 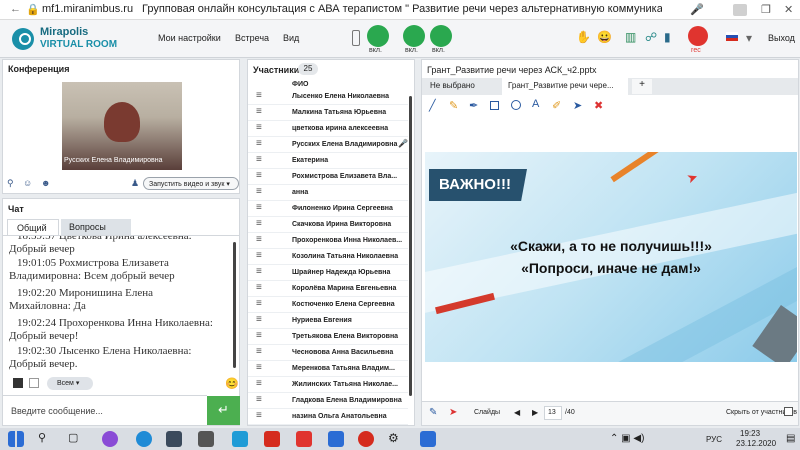 What do you see at coordinates (627, 438) in the screenshot?
I see `system-tray-icons: ⌃ ▣ ◀)` at bounding box center [627, 438].